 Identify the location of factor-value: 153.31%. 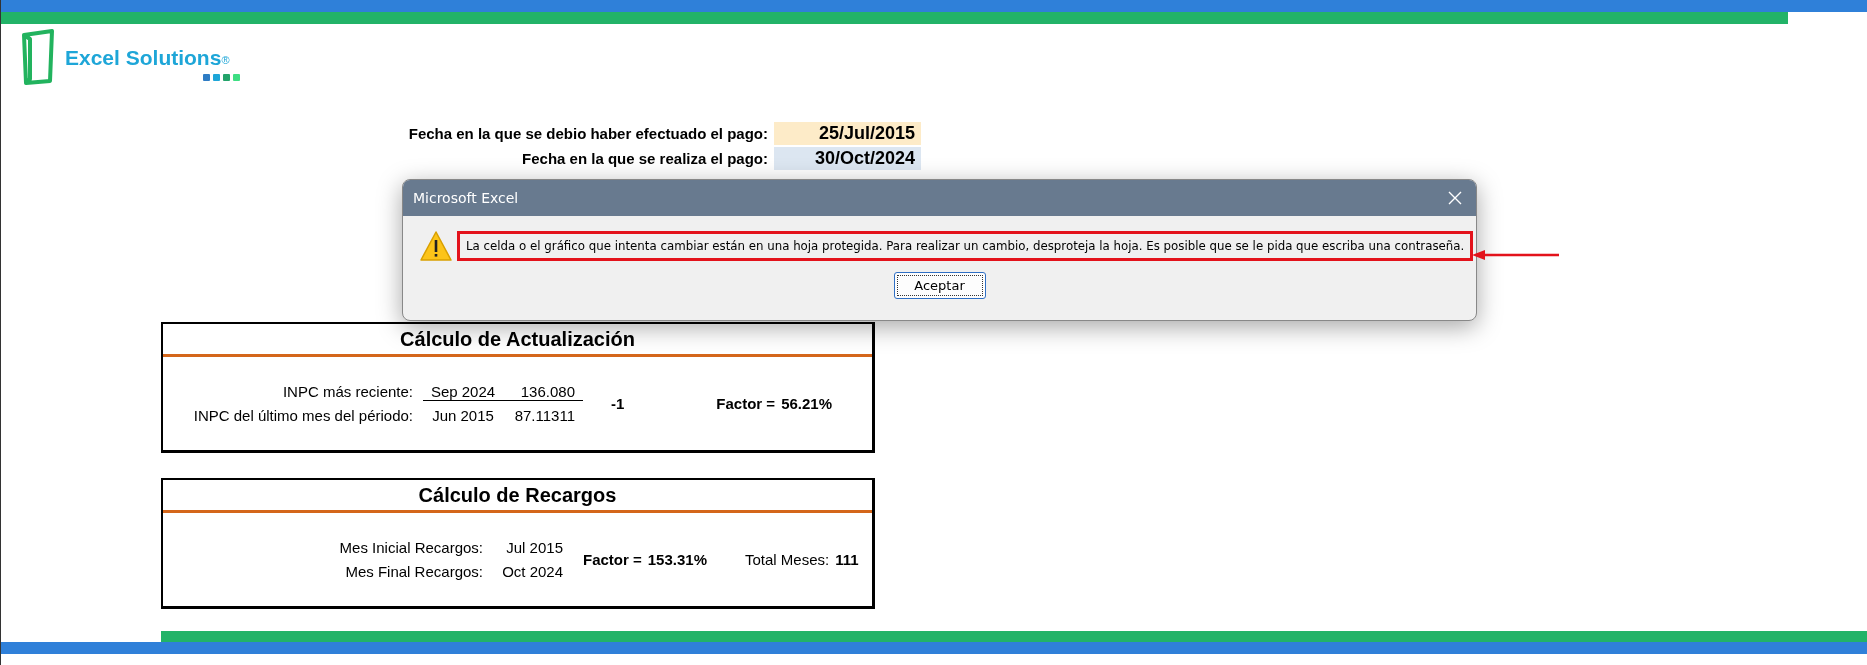
(677, 559).